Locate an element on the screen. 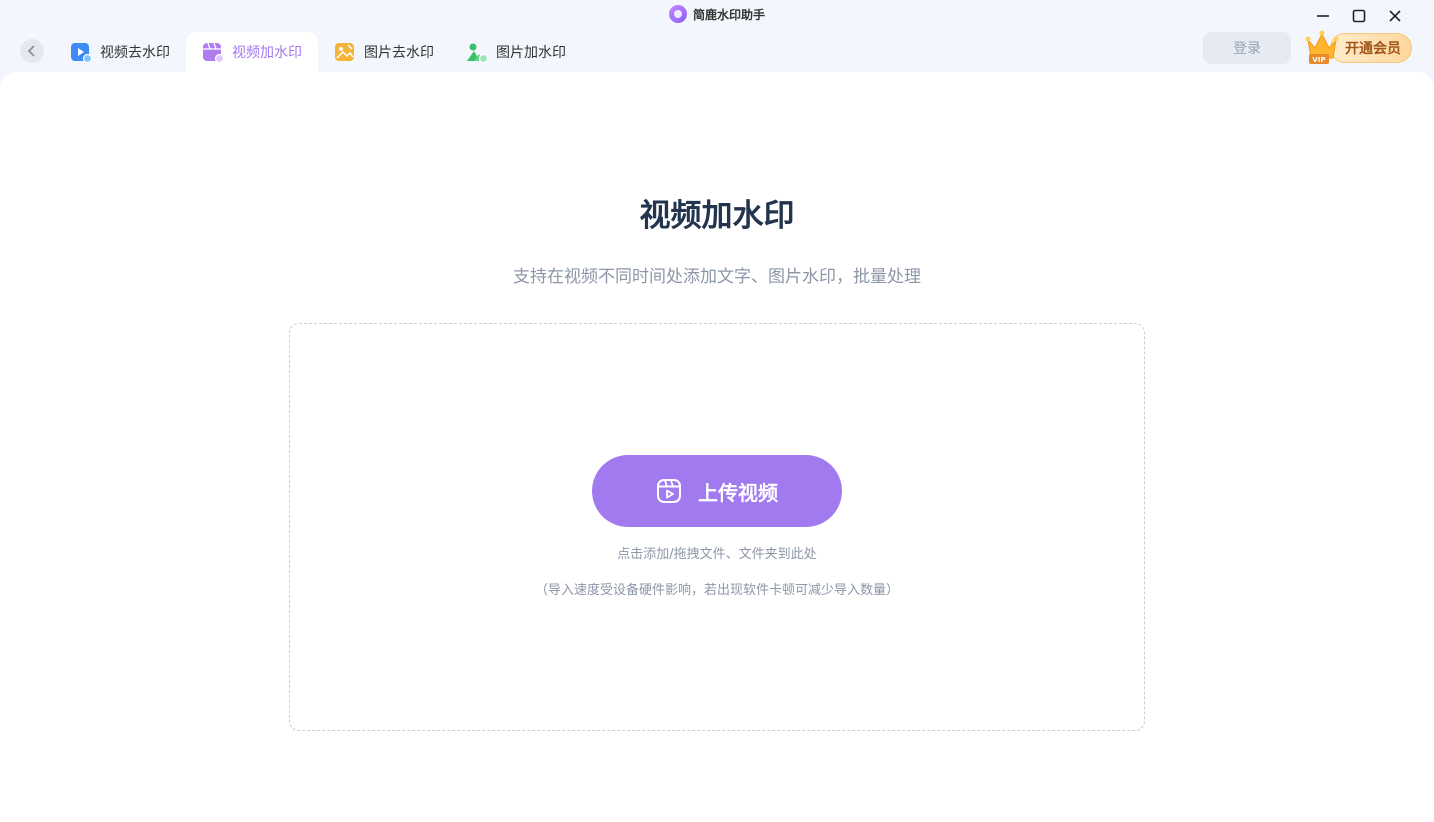  vip-button-label: 开通会员 is located at coordinates (1373, 49).